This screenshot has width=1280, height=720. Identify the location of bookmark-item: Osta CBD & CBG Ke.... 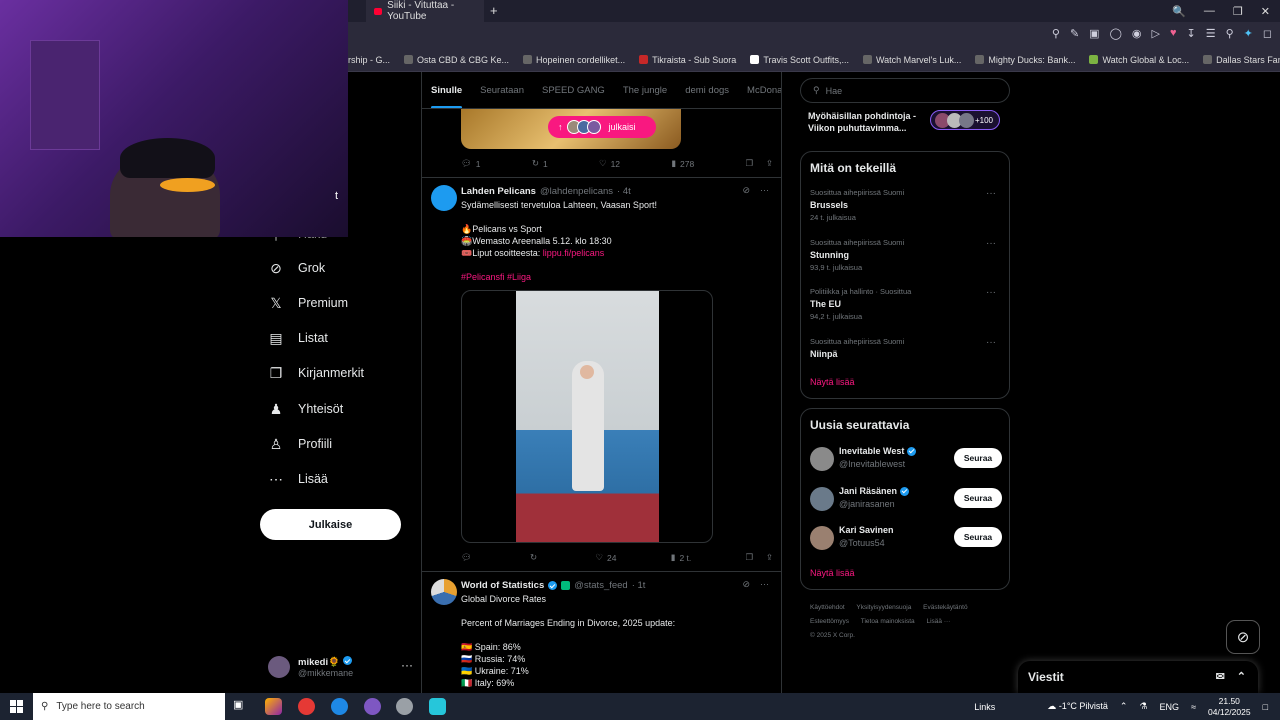
(456, 60).